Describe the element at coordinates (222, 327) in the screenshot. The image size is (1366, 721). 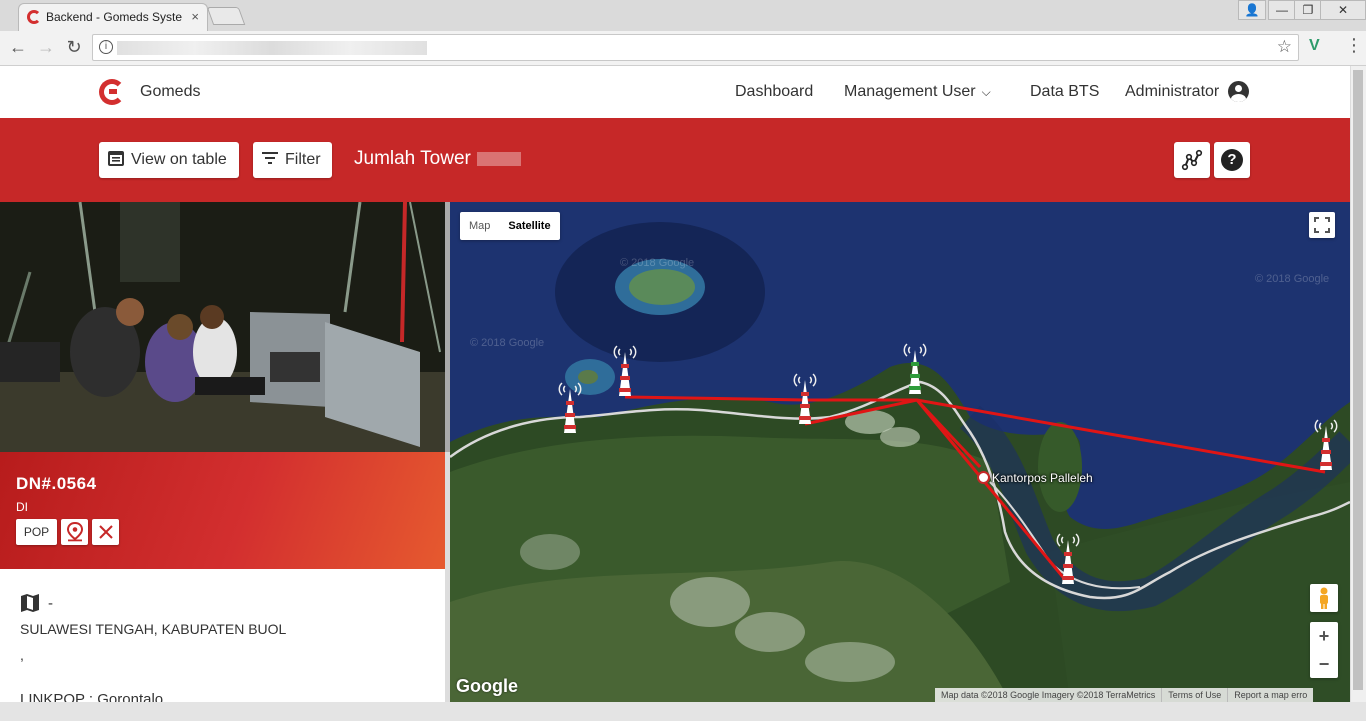
I see `site-photo` at that location.